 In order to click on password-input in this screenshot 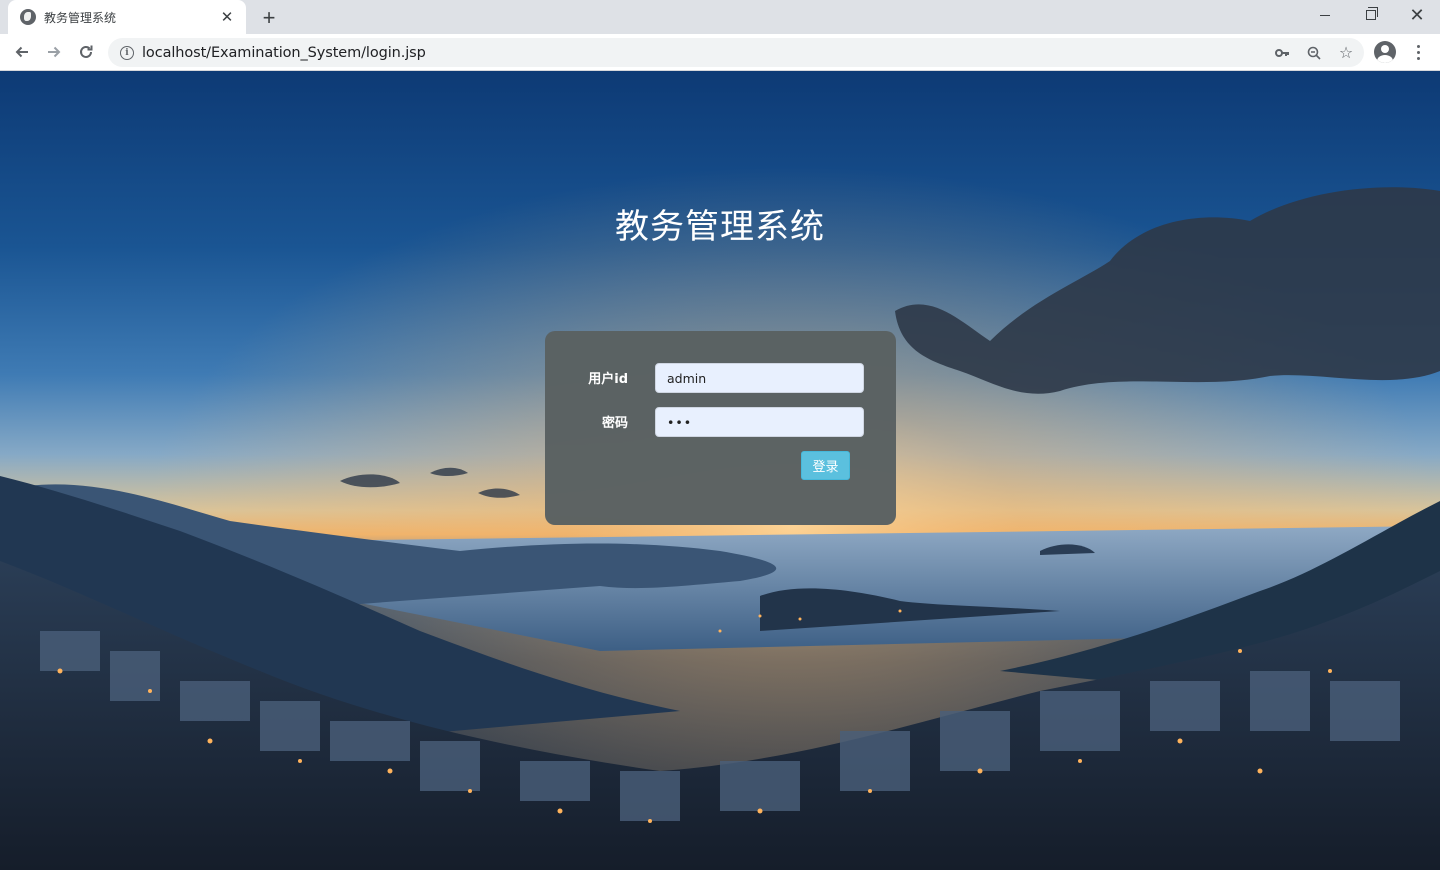, I will do `click(759, 422)`.